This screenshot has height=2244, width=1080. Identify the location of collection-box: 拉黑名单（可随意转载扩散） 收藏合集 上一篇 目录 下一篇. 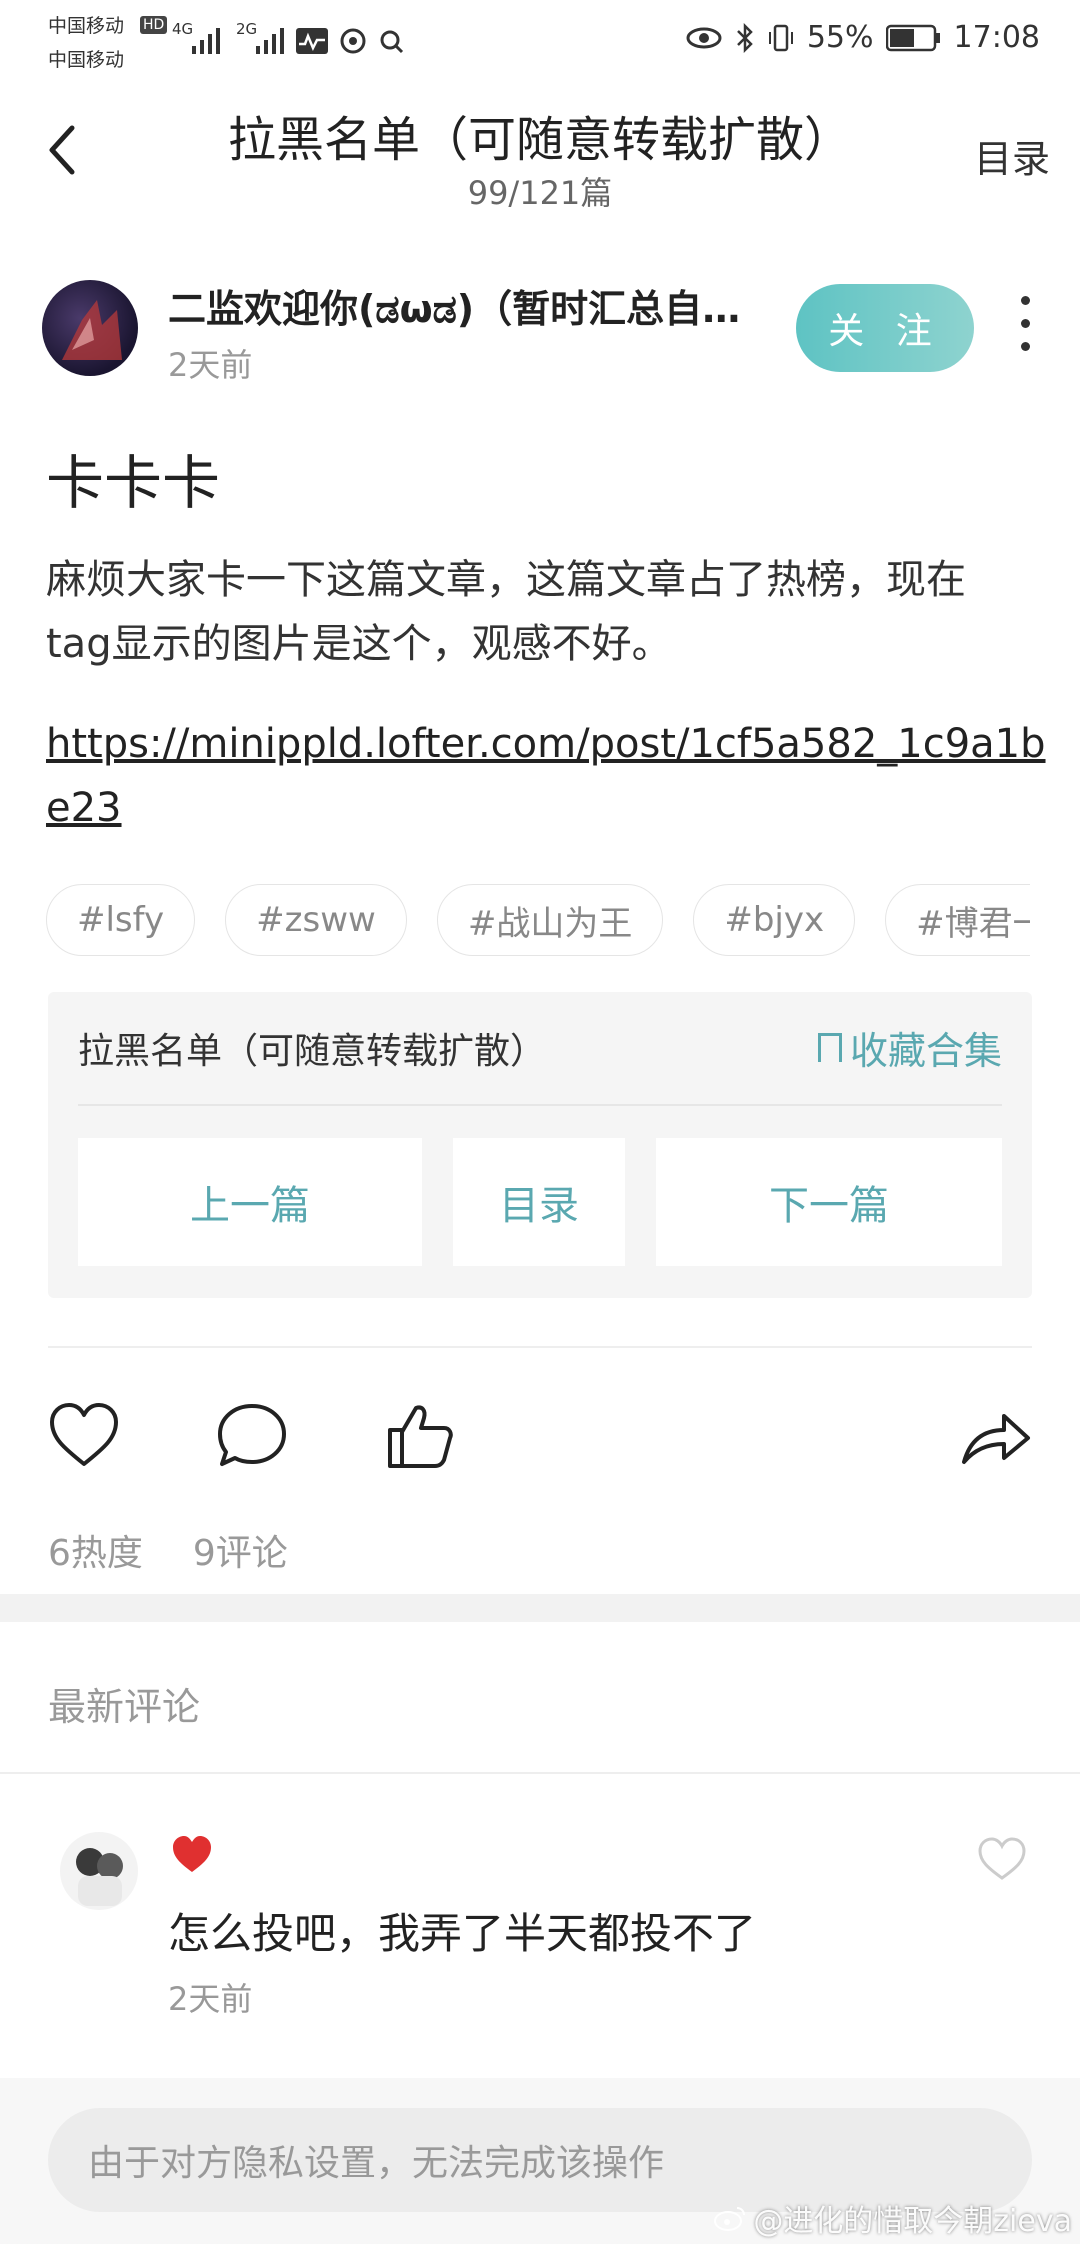
(540, 1145).